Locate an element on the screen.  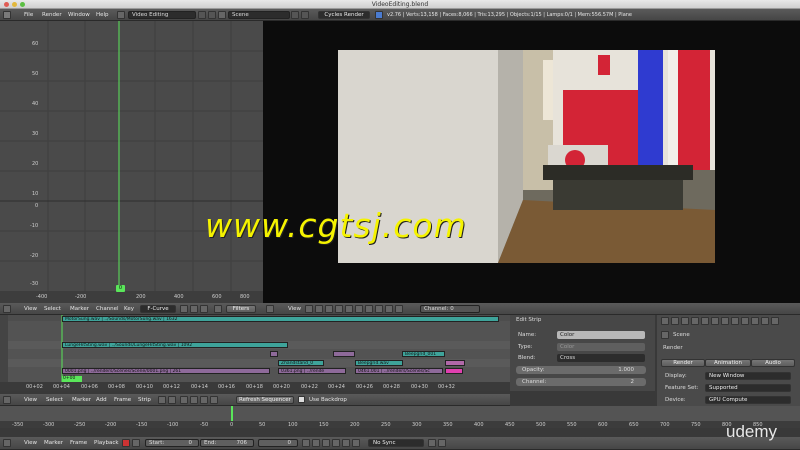
keying-icon is located at coordinates (136, 443).